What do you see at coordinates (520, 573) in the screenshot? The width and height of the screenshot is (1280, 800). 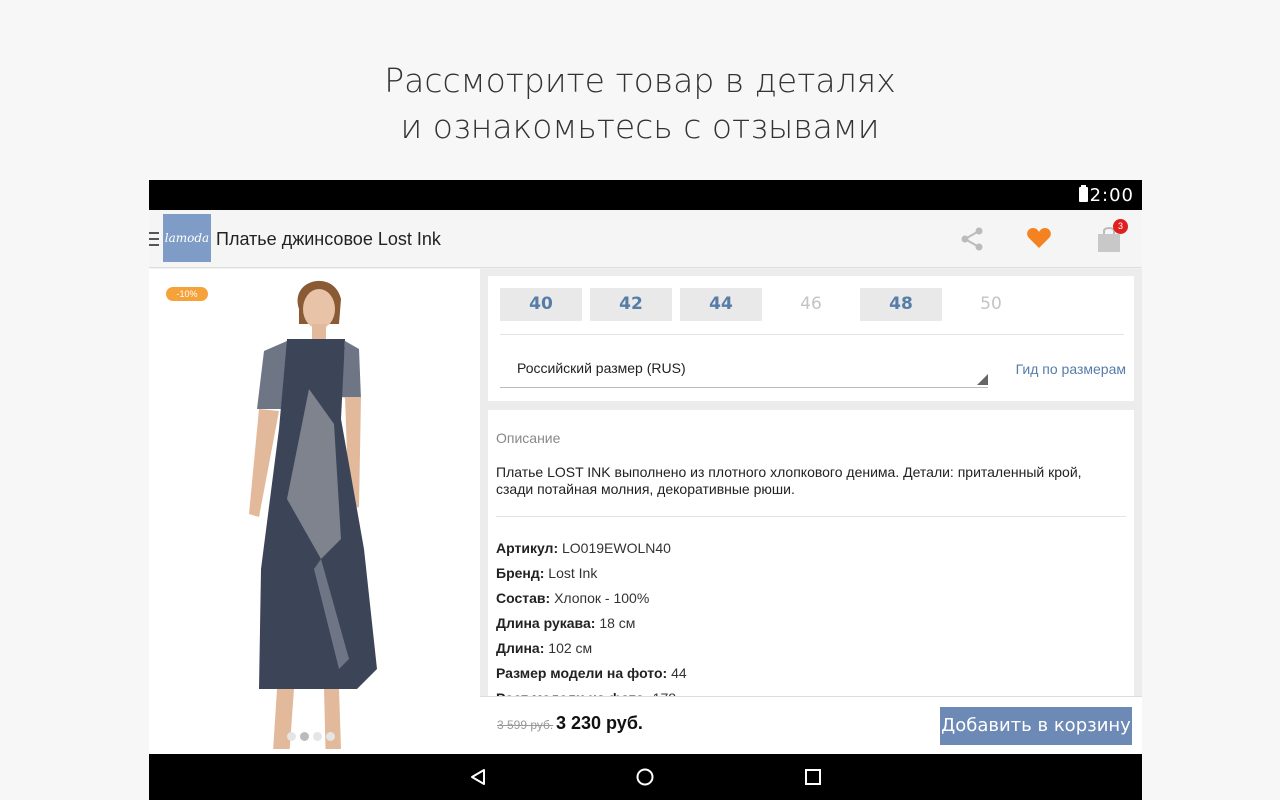 I see `spec-label: Бренд:` at bounding box center [520, 573].